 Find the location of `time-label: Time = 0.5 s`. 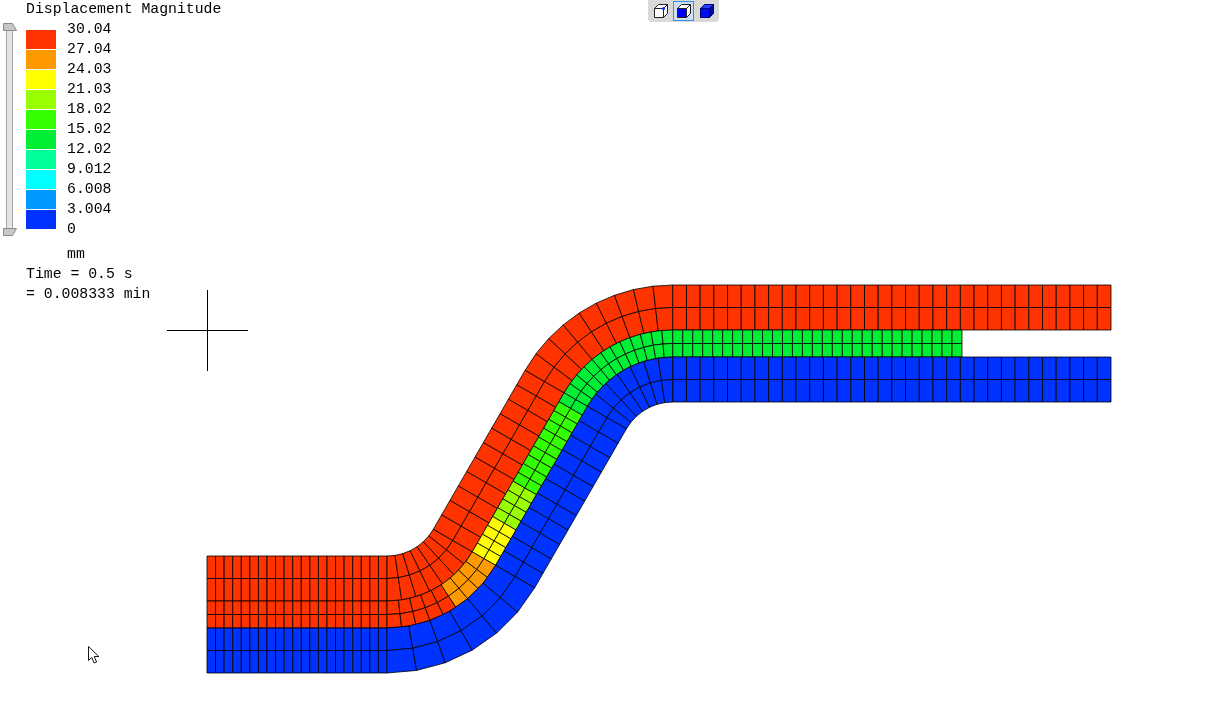

time-label: Time = 0.5 s is located at coordinates (79, 274).